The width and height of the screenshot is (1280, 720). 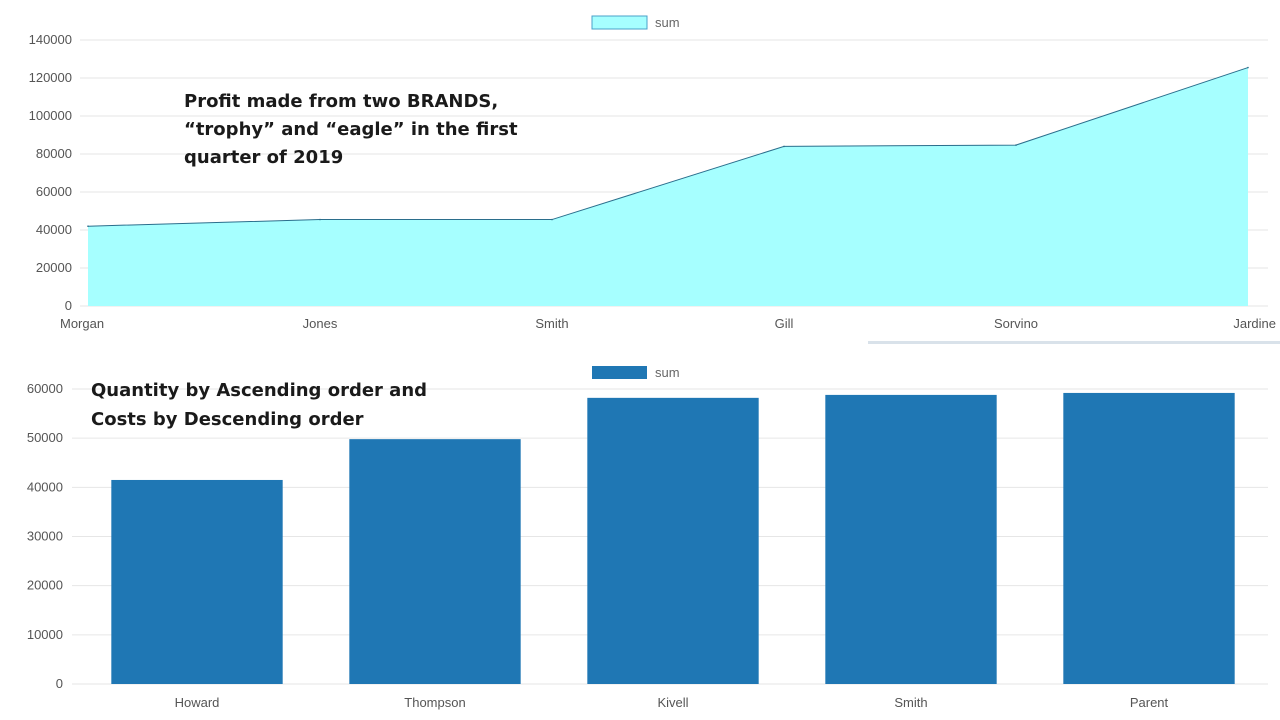 What do you see at coordinates (45, 437) in the screenshot?
I see `y-tick-label: 50000` at bounding box center [45, 437].